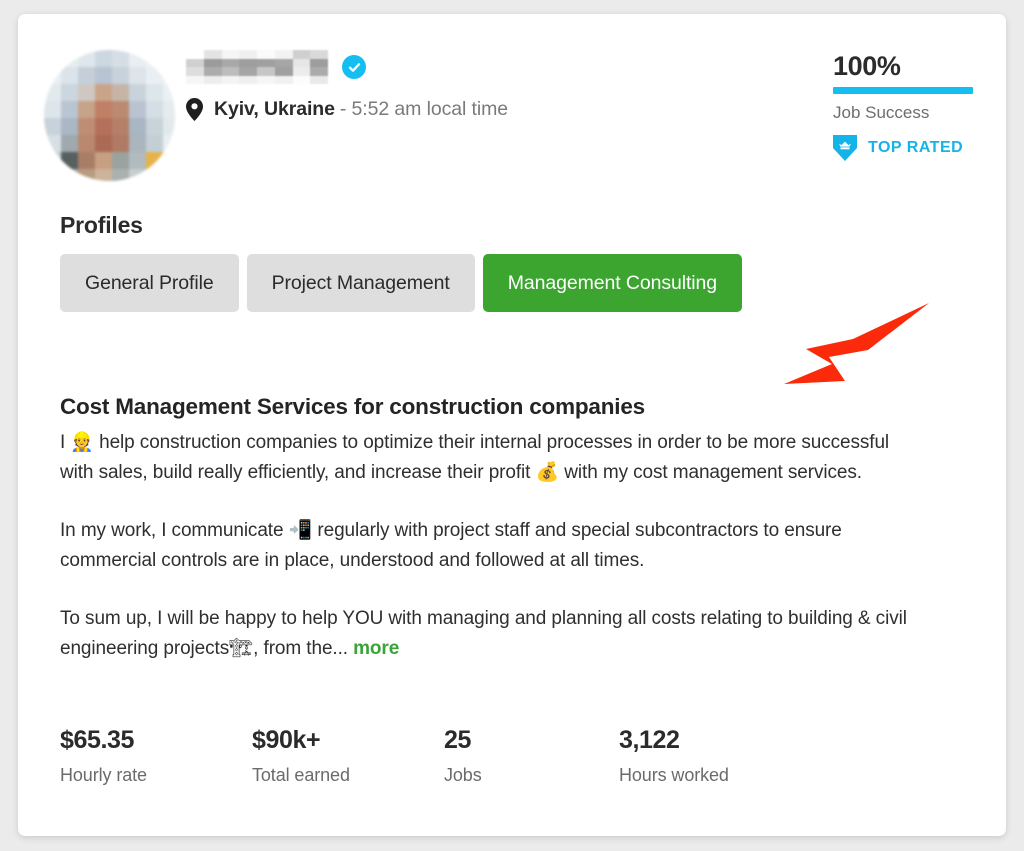 This screenshot has height=851, width=1024. I want to click on name-row, so click(347, 67).